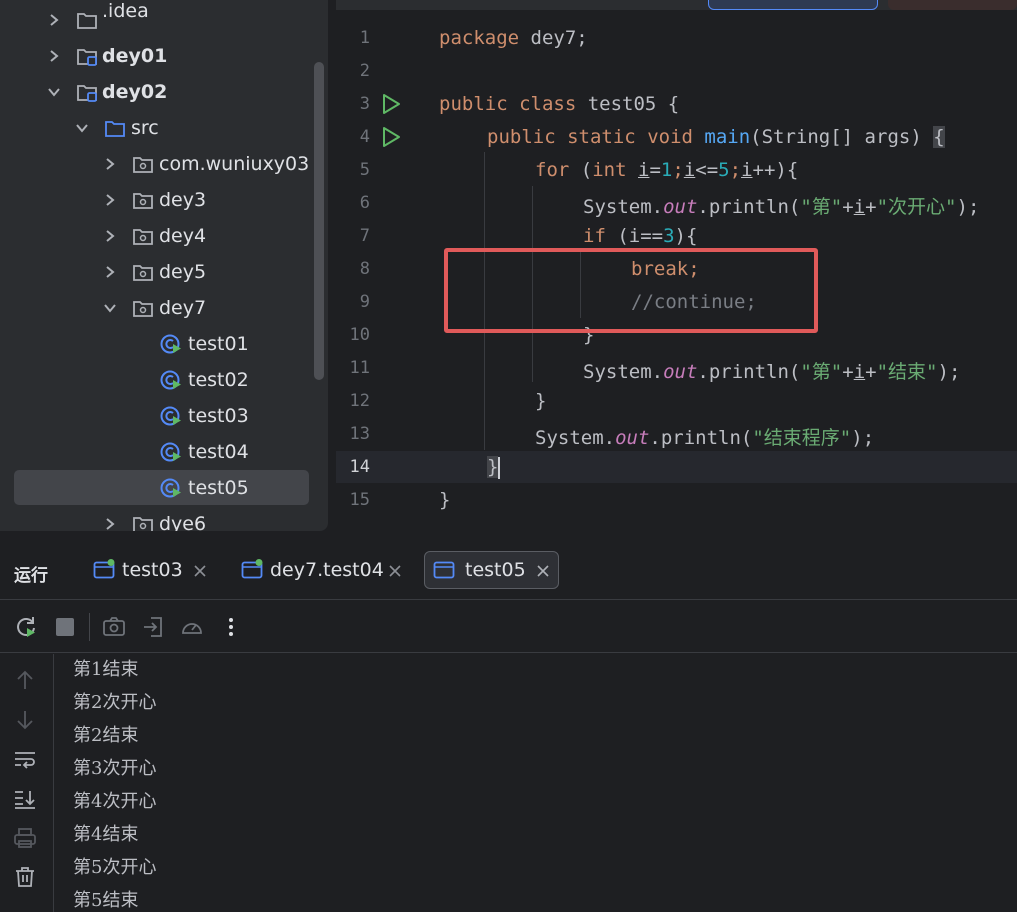  I want to click on exit-icon, so click(153, 627).